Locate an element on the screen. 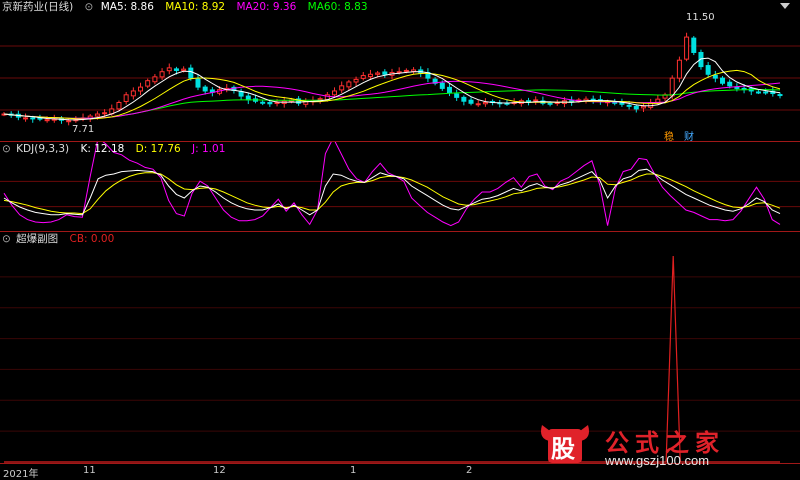 Image resolution: width=800 pixels, height=480 pixels. high-annotation: 11.50 is located at coordinates (700, 17).